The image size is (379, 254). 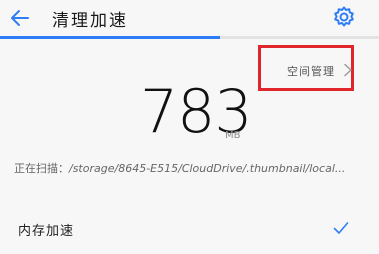 I want to click on cleanable-size-unit: MB, so click(x=233, y=135).